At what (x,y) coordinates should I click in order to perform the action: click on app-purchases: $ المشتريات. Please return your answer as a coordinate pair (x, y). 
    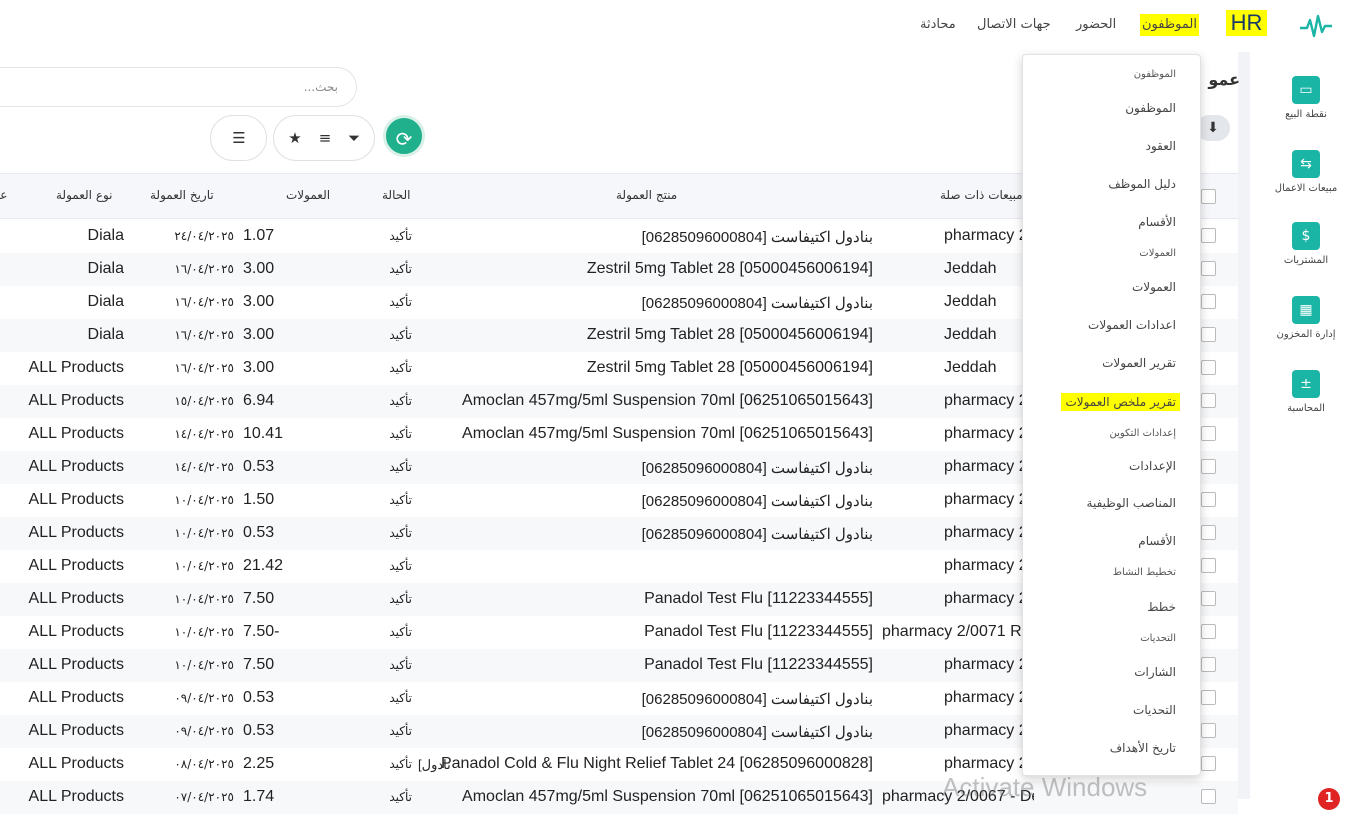
    Looking at the image, I should click on (1306, 244).